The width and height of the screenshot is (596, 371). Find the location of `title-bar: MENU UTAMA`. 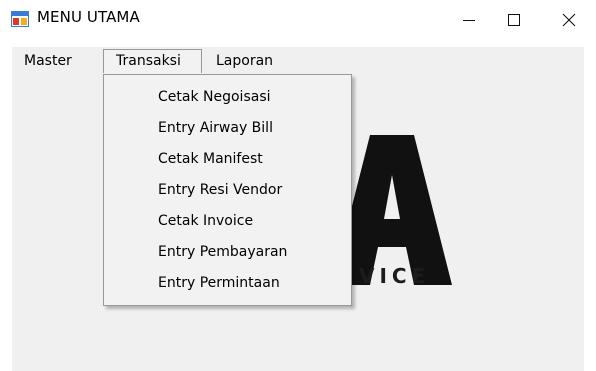

title-bar: MENU UTAMA is located at coordinates (298, 20).